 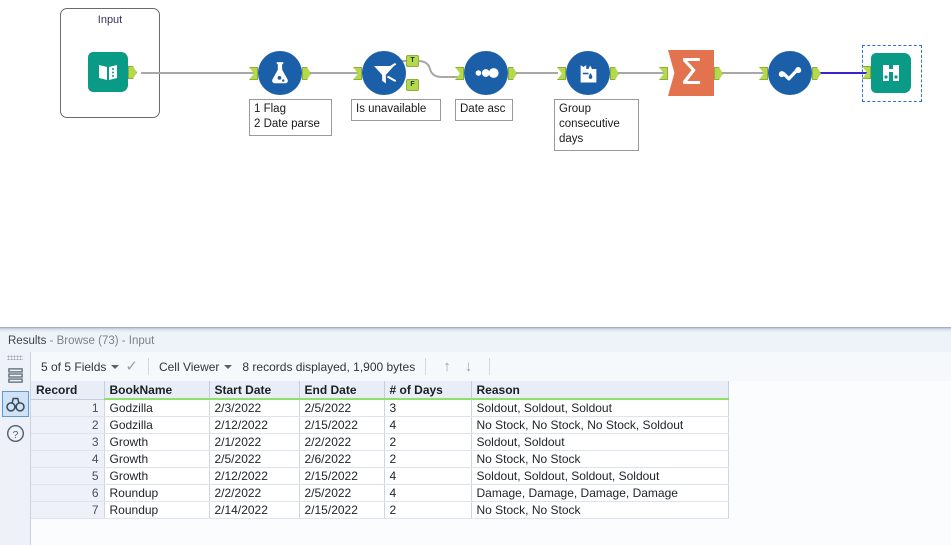 What do you see at coordinates (80, 367) in the screenshot?
I see `fields-selector: 5 of 5 Fields` at bounding box center [80, 367].